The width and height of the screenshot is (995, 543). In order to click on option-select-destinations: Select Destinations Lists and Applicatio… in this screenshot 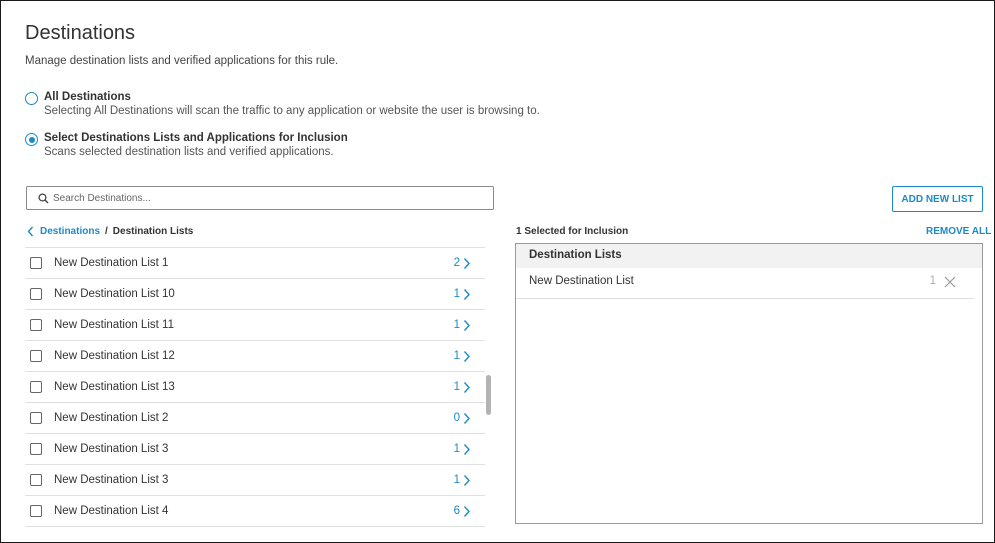, I will do `click(186, 145)`.